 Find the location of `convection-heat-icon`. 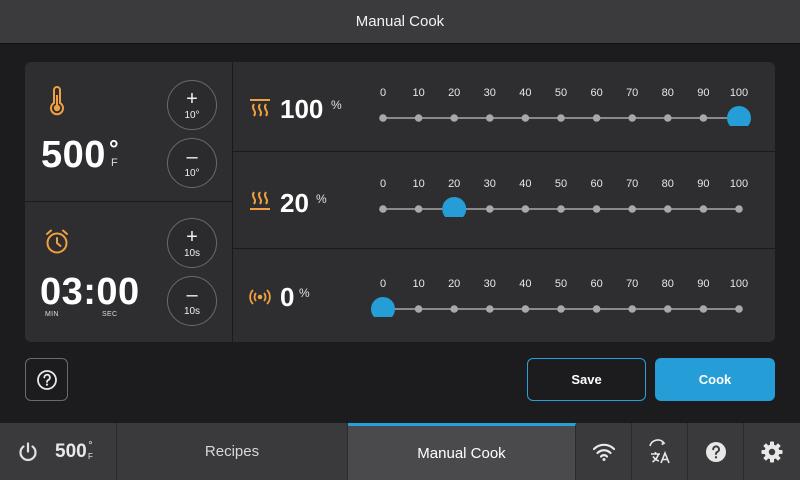

convection-heat-icon is located at coordinates (260, 108).